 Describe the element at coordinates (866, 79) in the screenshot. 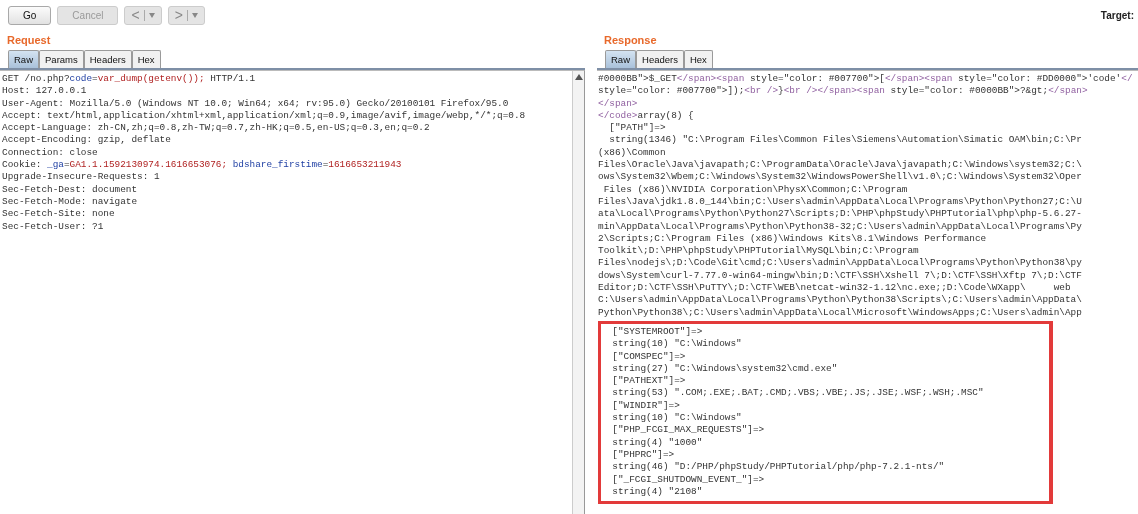

I see `code-line: #0000BB">$_GET</span><span style="color: #007700">[</span><span style="color: #DD0000">'code'</` at that location.